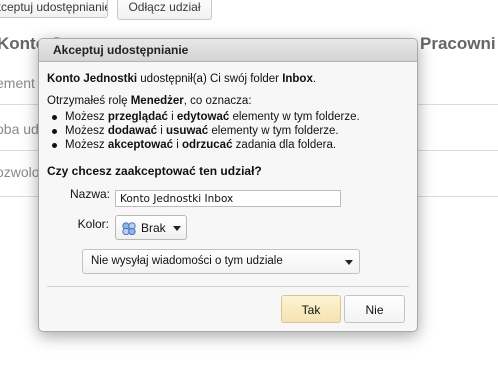 This screenshot has width=498, height=378. I want to click on permission-verb: akceptować, so click(140, 145).